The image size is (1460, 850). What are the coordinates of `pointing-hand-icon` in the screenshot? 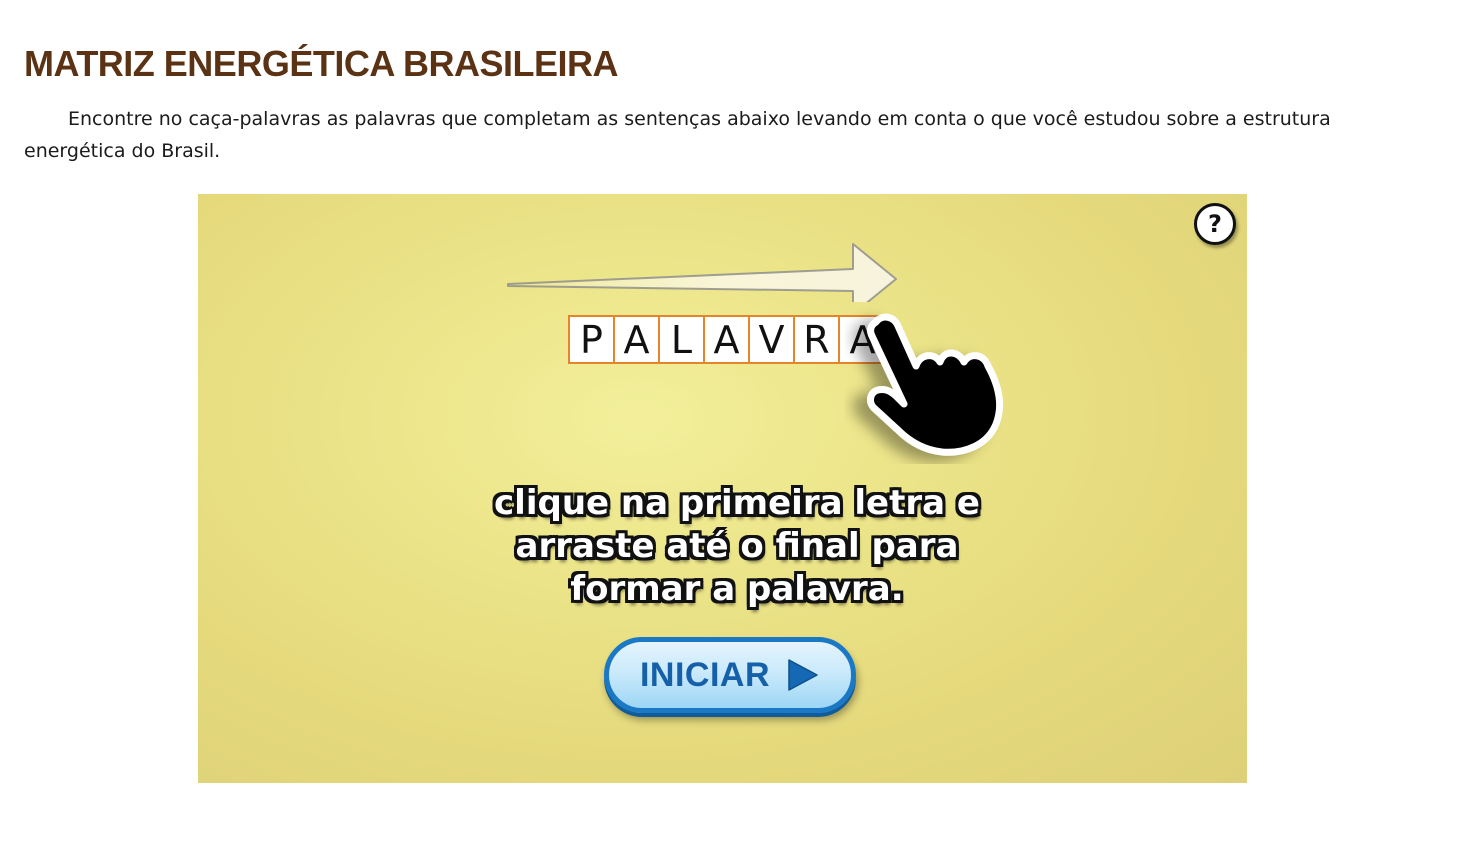 It's located at (935, 384).